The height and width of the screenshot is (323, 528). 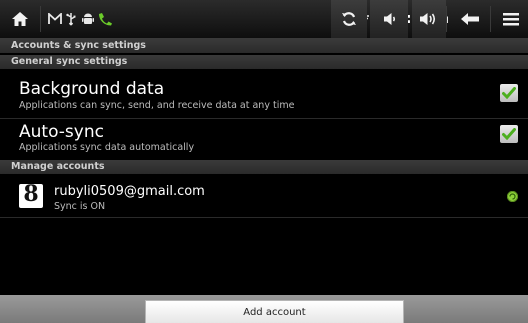 I want to click on sync-button, so click(x=349, y=19).